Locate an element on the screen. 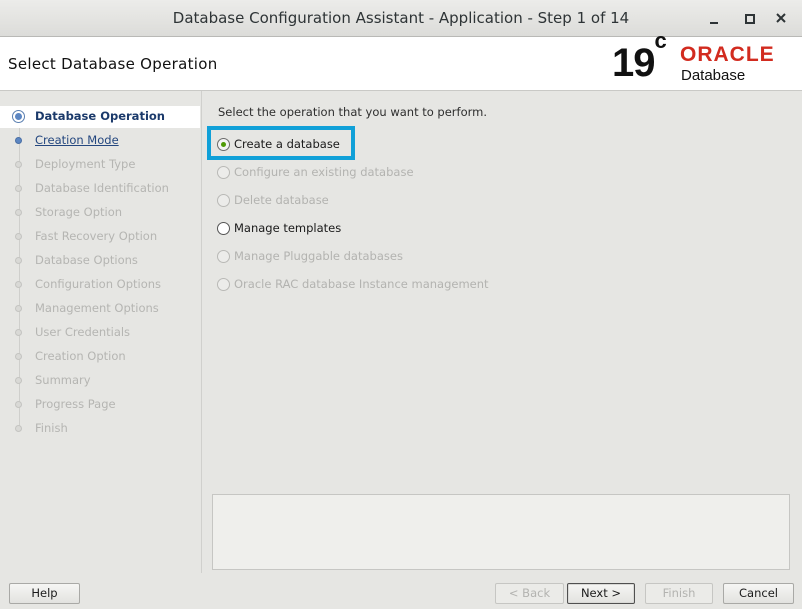 This screenshot has height=609, width=802. logo-version-suffix: c is located at coordinates (660, 40).